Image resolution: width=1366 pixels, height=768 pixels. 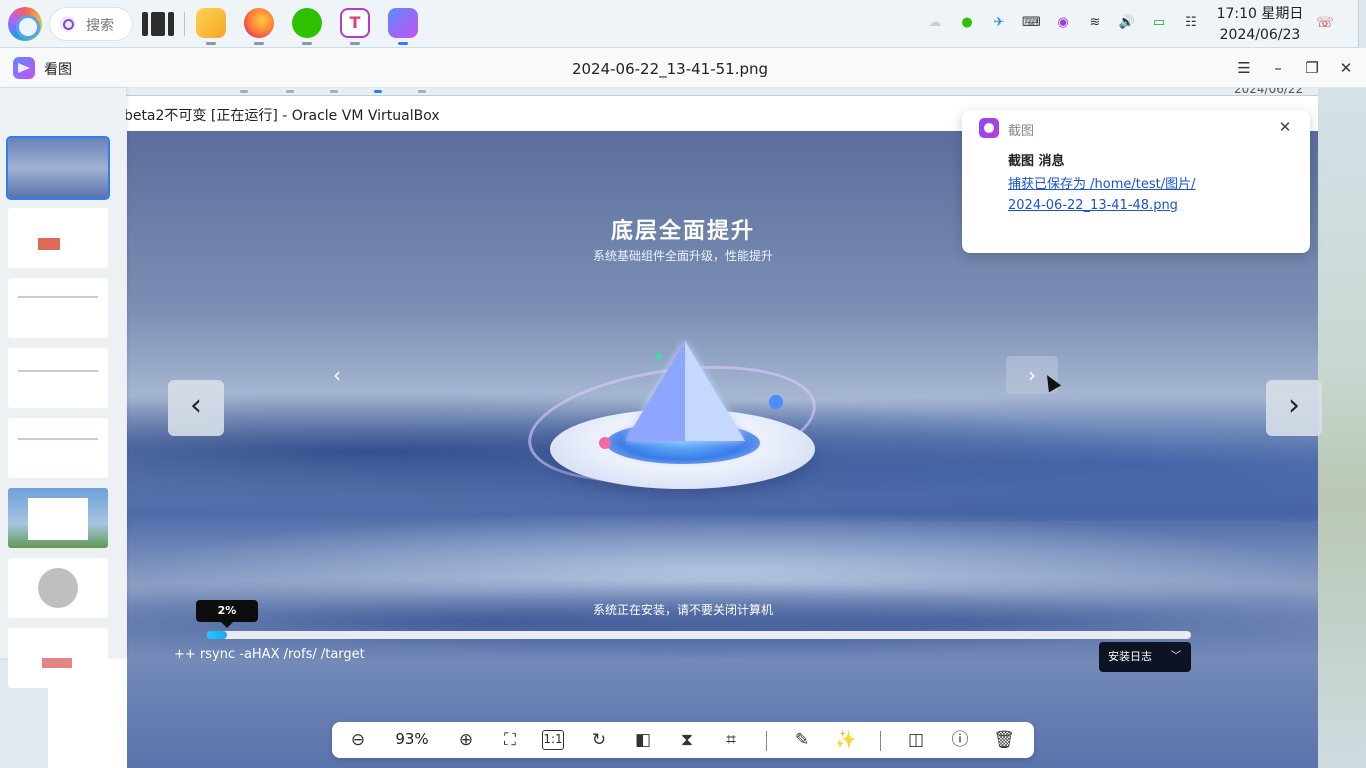 What do you see at coordinates (1063, 23) in the screenshot?
I see `screenshot-tray-icon: ◉` at bounding box center [1063, 23].